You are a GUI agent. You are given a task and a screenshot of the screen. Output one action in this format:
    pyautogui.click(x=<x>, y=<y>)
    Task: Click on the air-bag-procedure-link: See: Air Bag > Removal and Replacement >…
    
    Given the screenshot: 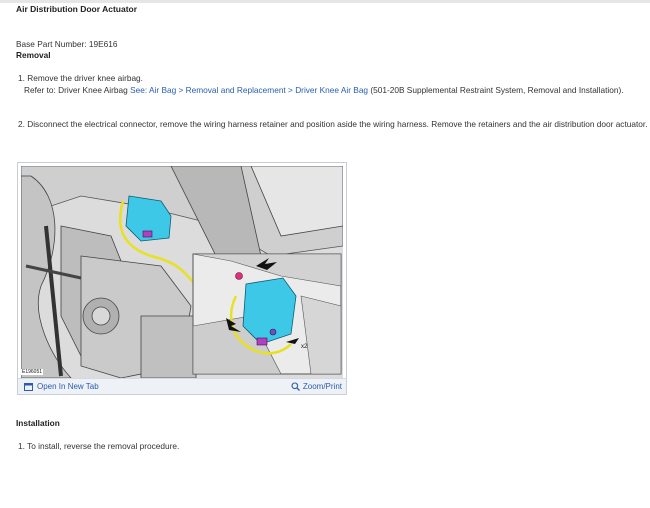 What is the action you would take?
    pyautogui.click(x=249, y=90)
    